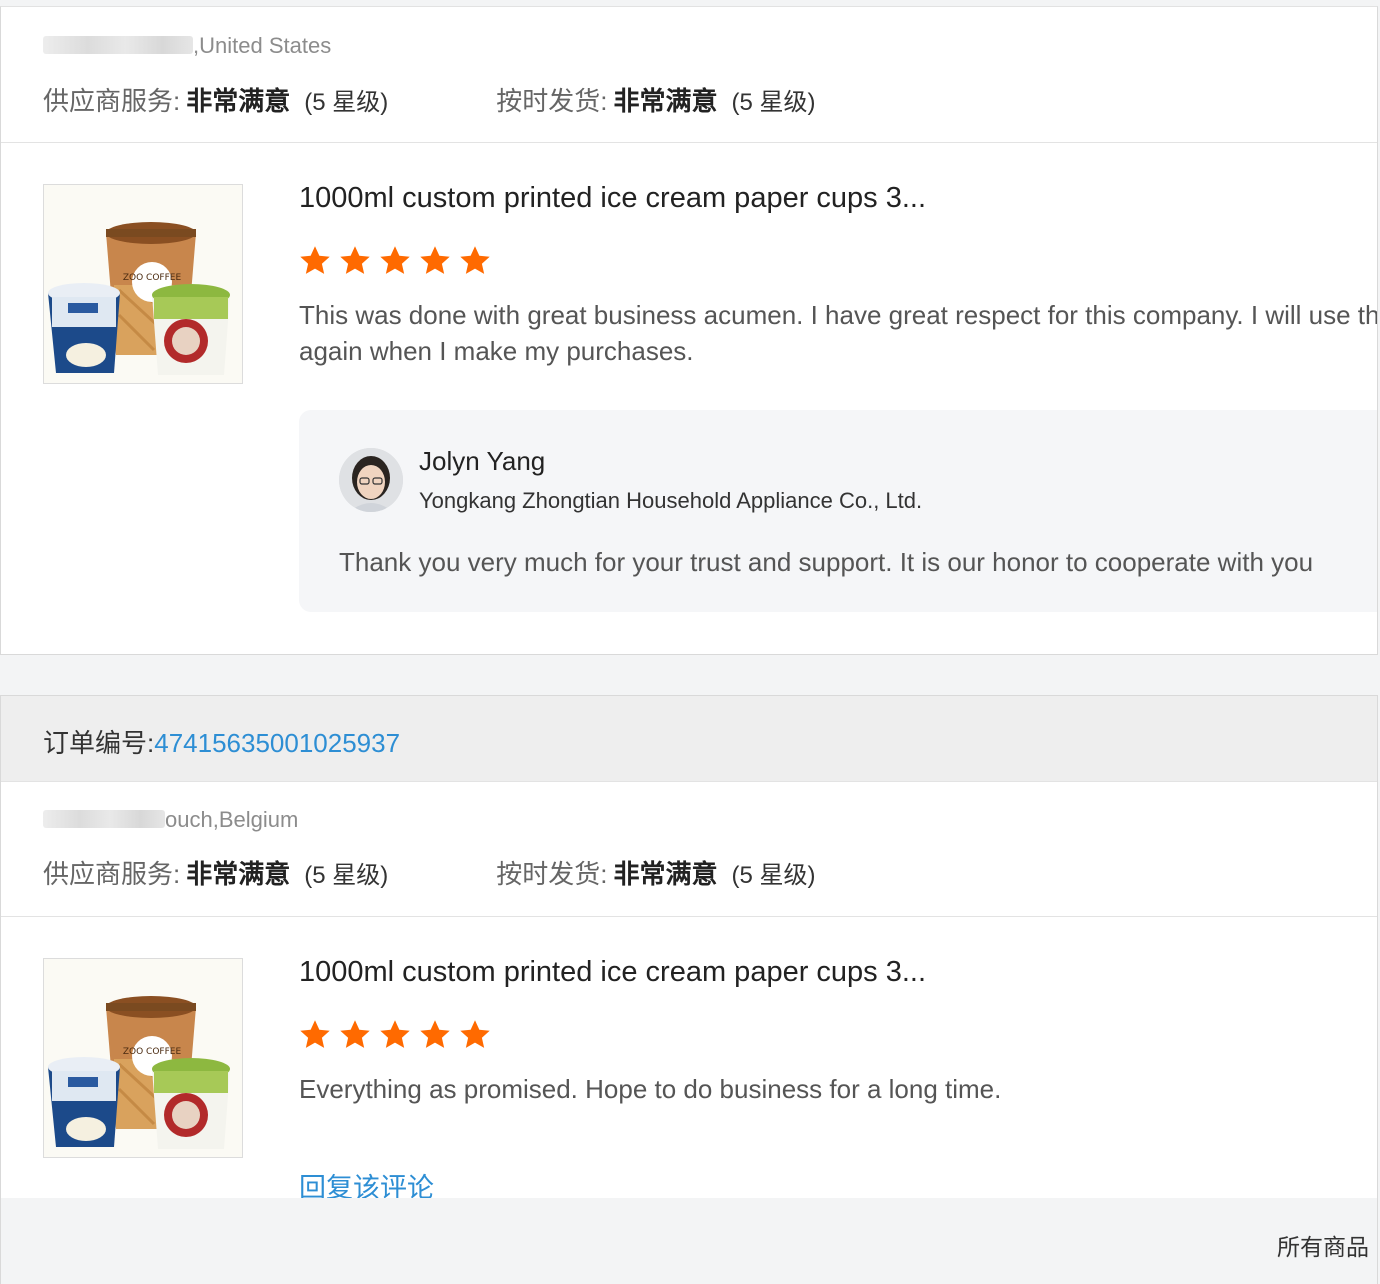  I want to click on avatar, so click(371, 480).